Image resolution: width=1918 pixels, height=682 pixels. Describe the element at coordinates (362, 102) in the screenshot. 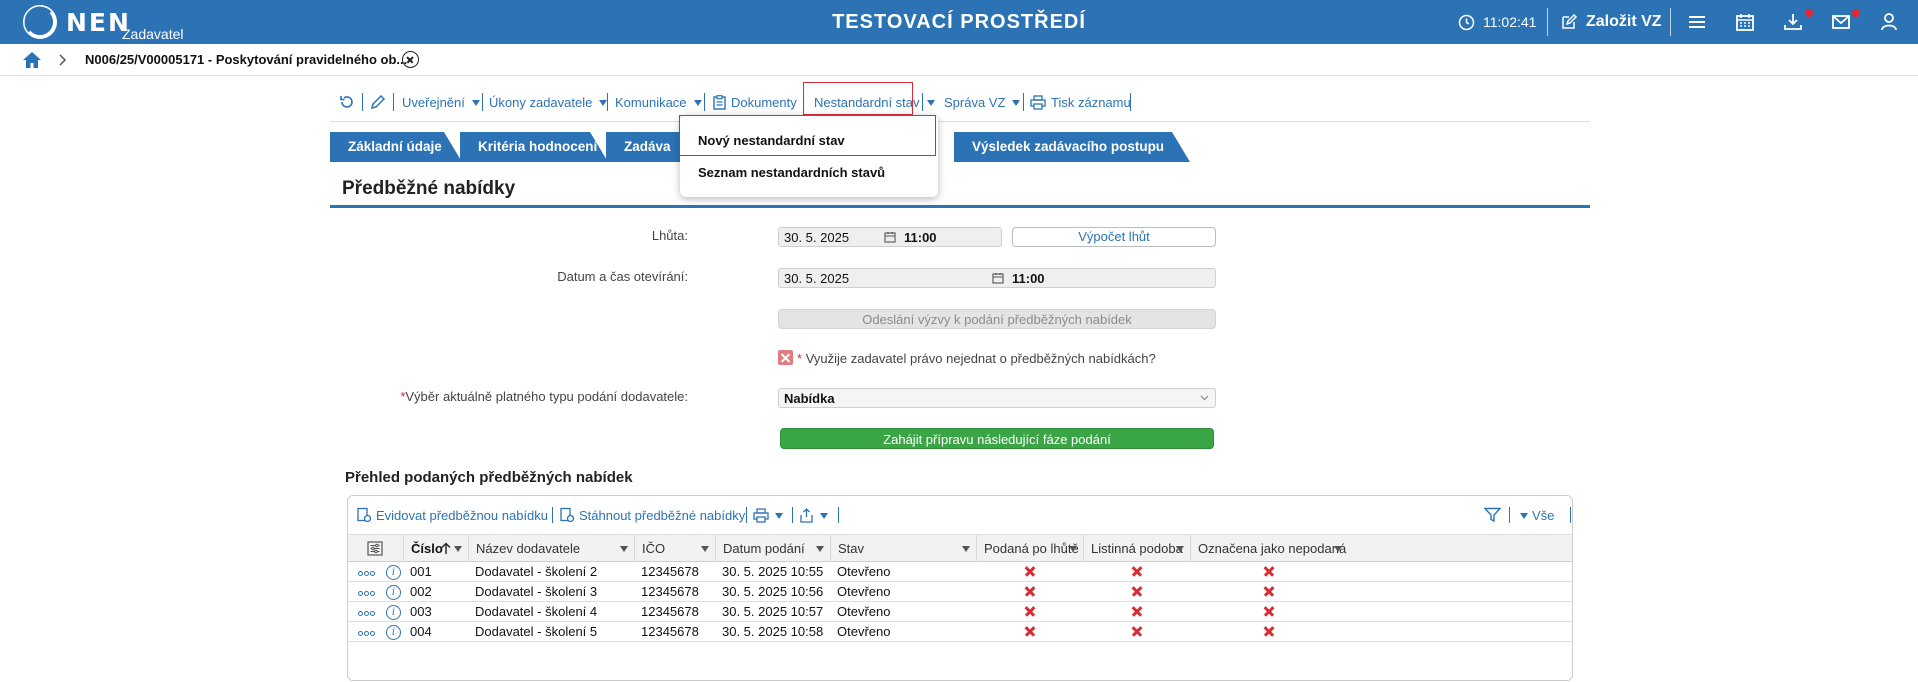

I see `toolbar-divider` at that location.